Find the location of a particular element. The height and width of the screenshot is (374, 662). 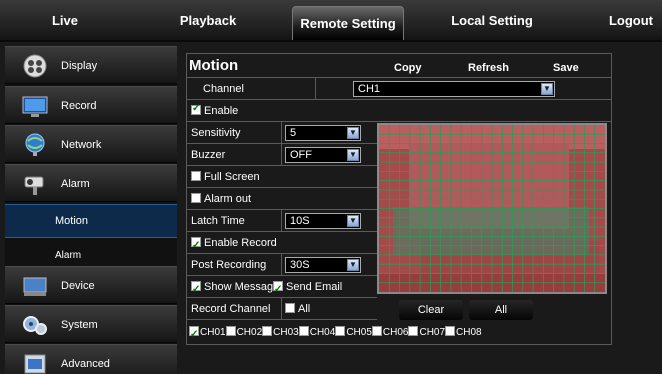

sidebar-item-record: Record is located at coordinates (91, 105).